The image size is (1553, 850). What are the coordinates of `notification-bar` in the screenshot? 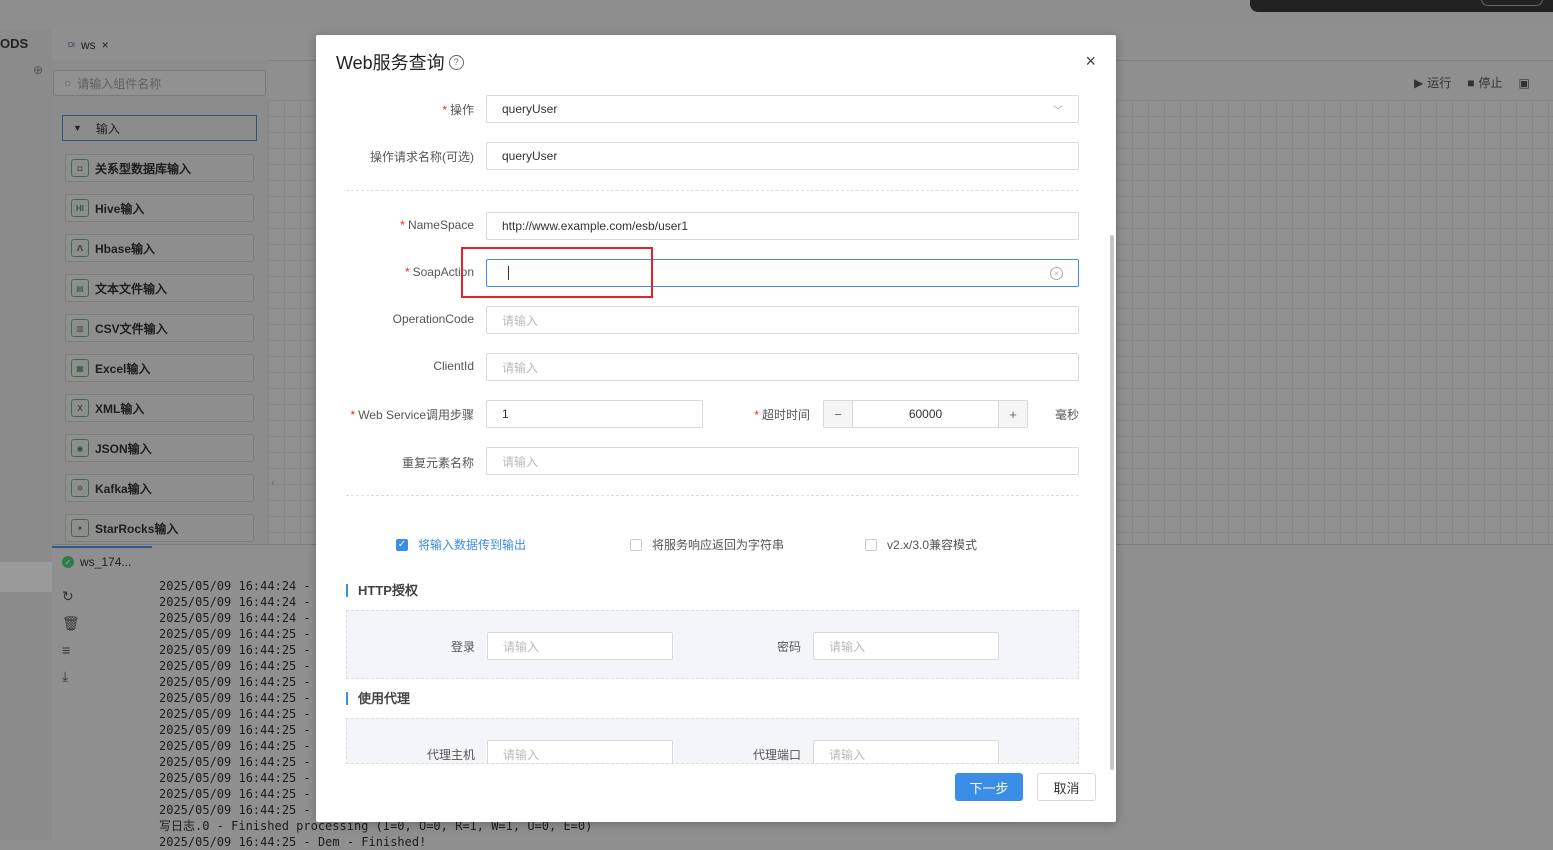 It's located at (1401, 6).